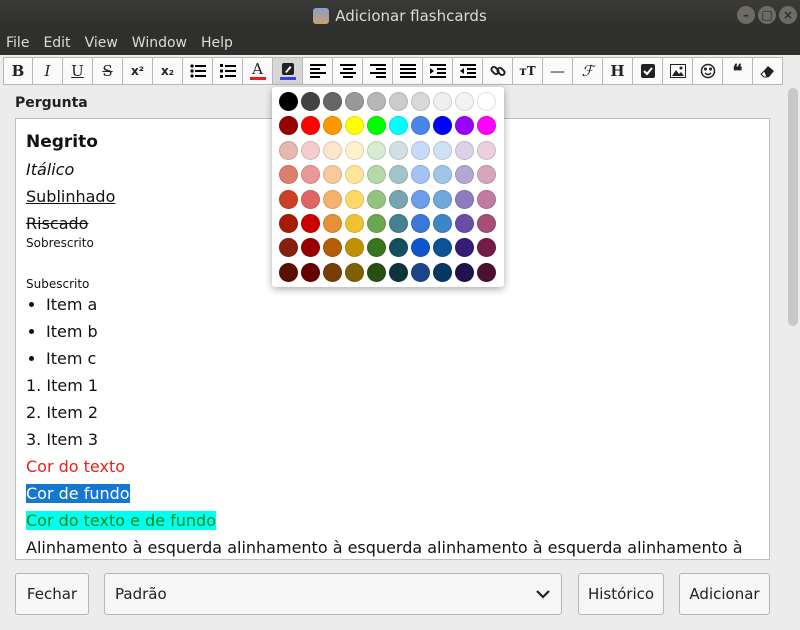 The height and width of the screenshot is (630, 800). What do you see at coordinates (558, 71) in the screenshot?
I see `horizontal-rule-button: —` at bounding box center [558, 71].